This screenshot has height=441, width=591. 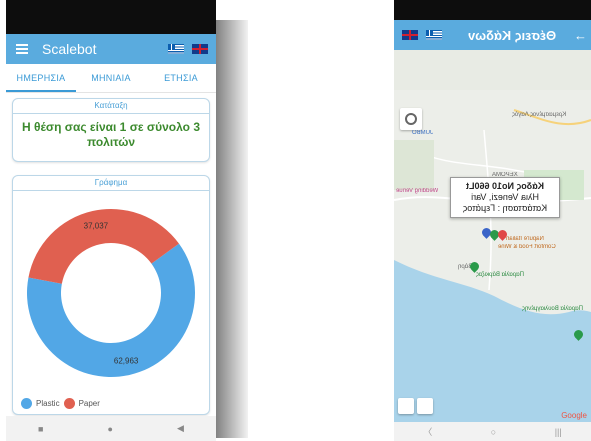 What do you see at coordinates (126, 360) in the screenshot?
I see `donut-label-plastic: 62,963` at bounding box center [126, 360].